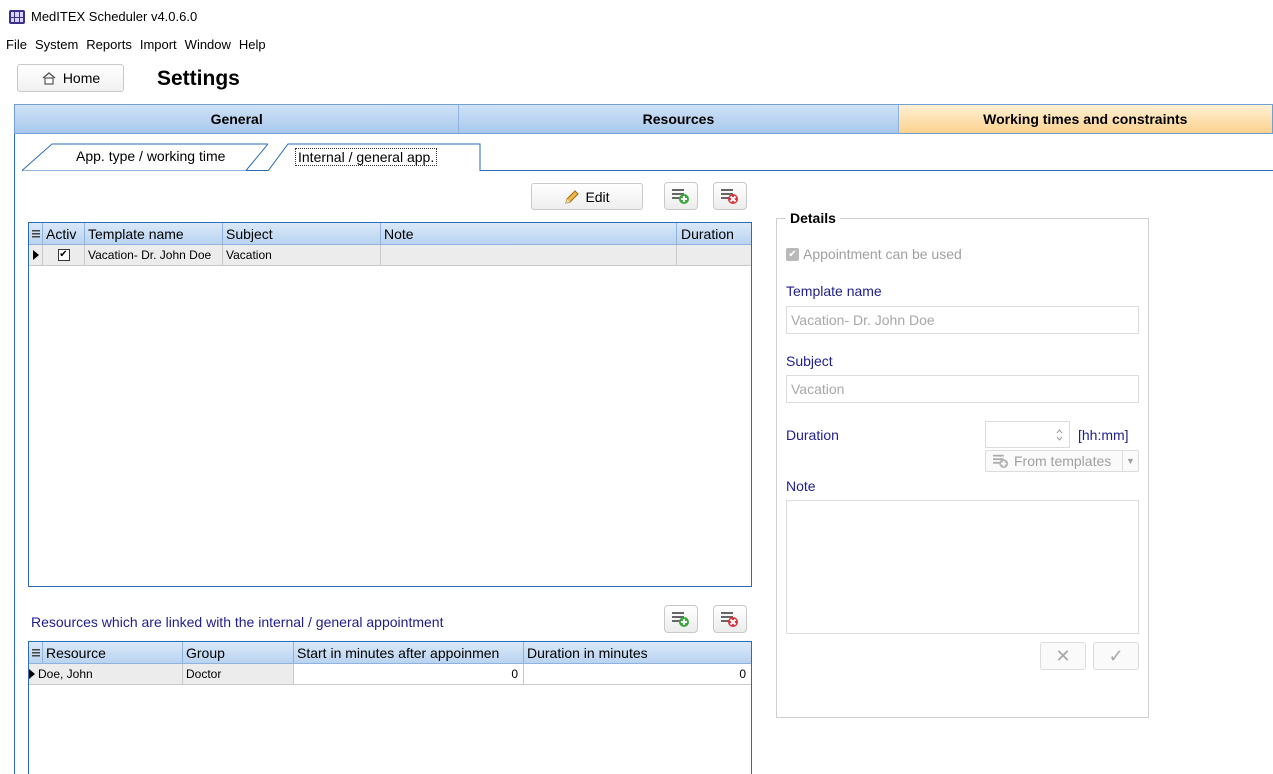 Image resolution: width=1273 pixels, height=774 pixels. I want to click on table-row: Doe, John Doctor 0 0, so click(390, 674).